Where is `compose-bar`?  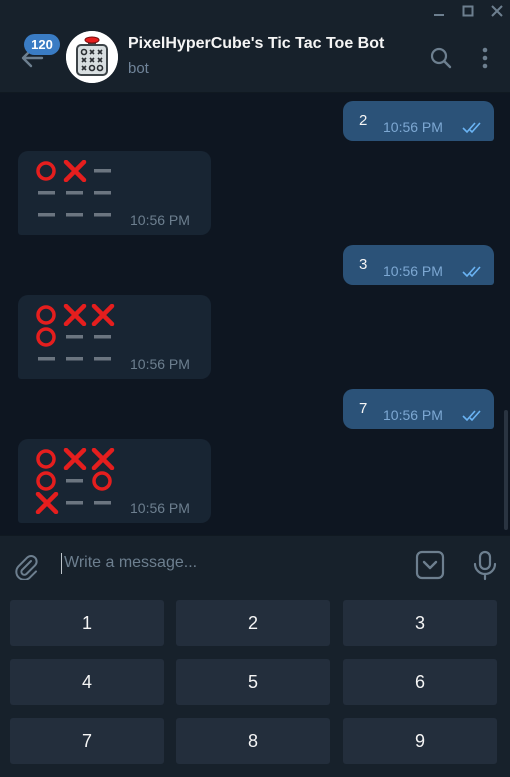
compose-bar is located at coordinates (255, 563).